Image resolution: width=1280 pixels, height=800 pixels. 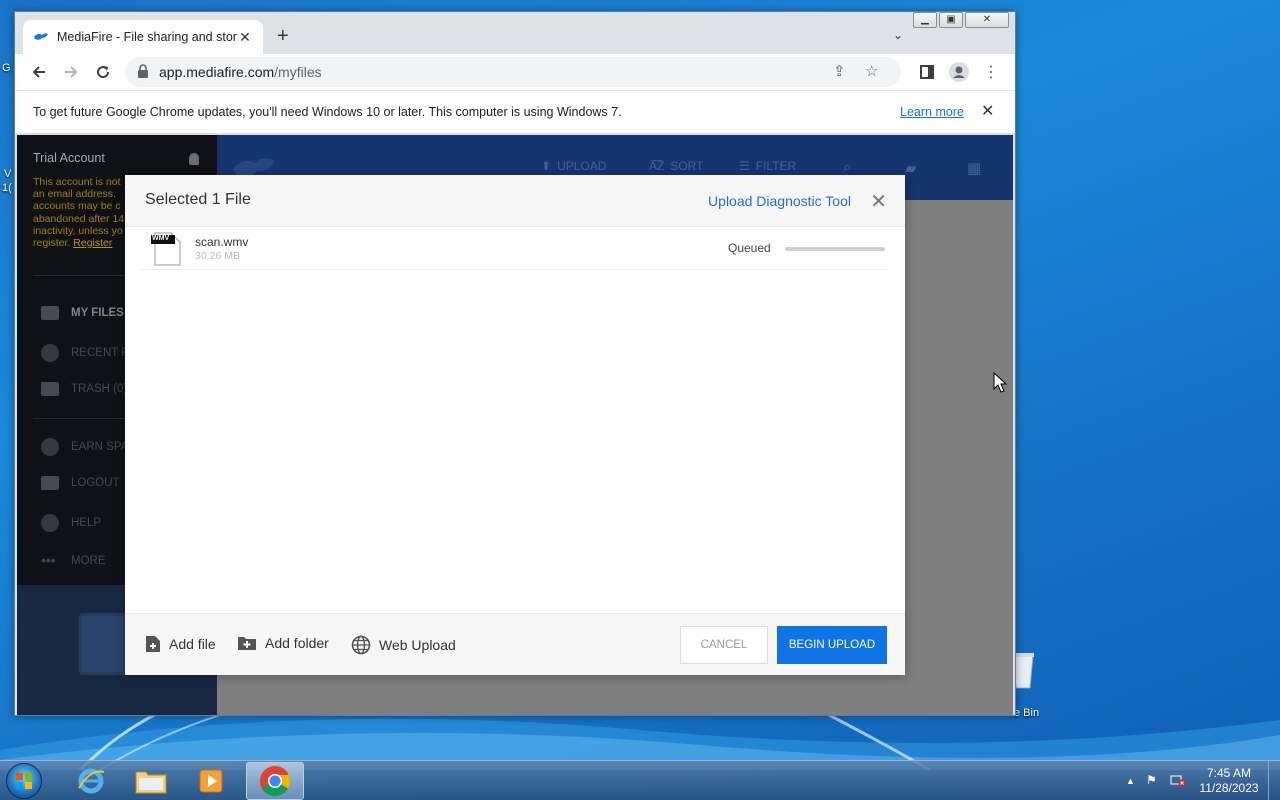 I want to click on tab-title: MediaFire - File sharing and storage, so click(x=147, y=37).